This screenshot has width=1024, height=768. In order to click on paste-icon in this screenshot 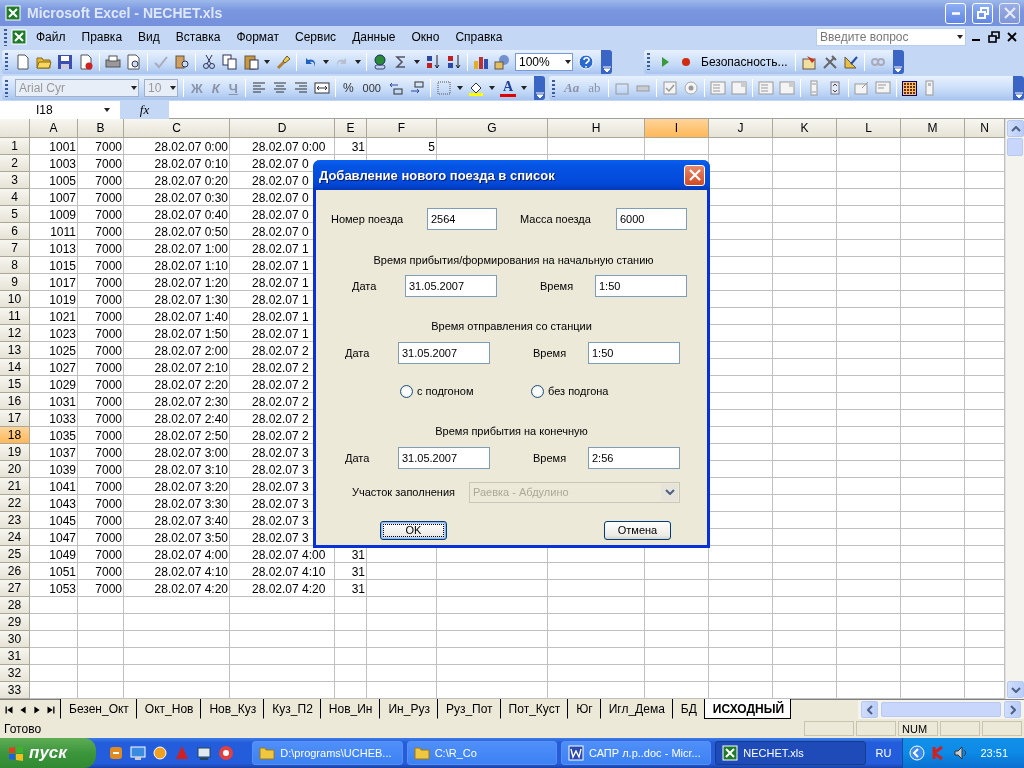, I will do `click(251, 61)`.